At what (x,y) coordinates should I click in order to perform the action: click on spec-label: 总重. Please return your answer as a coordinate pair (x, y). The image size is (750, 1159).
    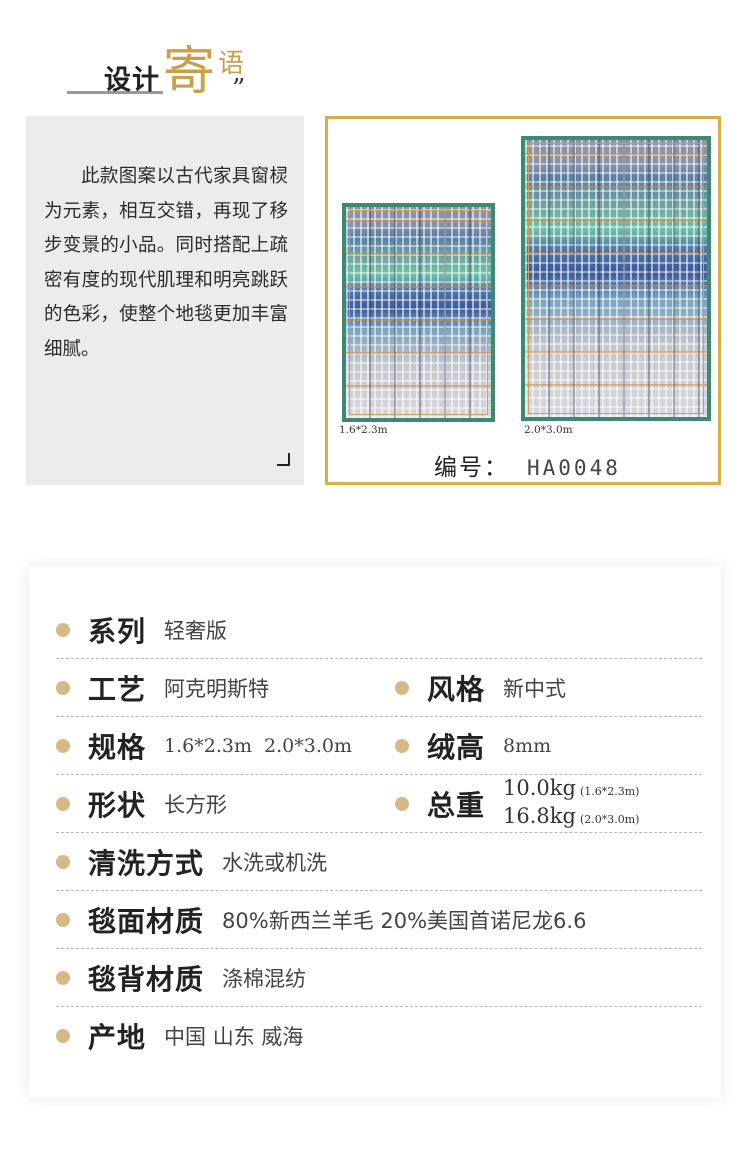
    Looking at the image, I should click on (456, 805).